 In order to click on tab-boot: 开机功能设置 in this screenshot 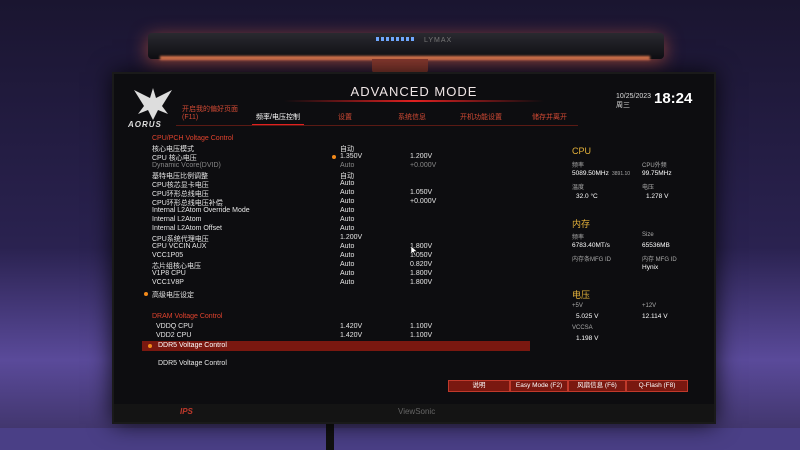, I will do `click(481, 117)`.